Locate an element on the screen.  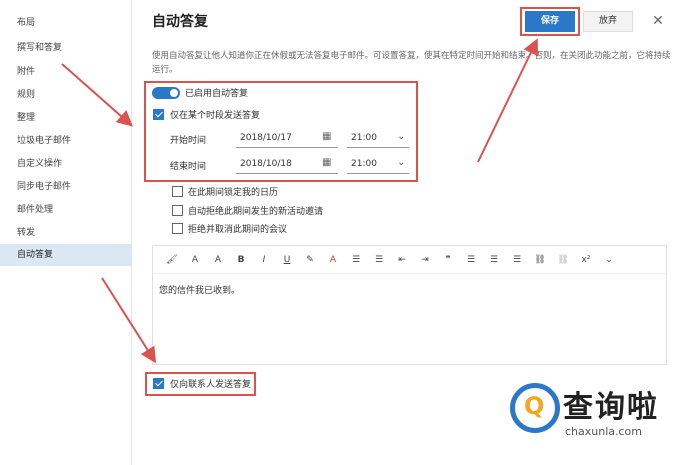
annotation-arrow-save is located at coordinates (507, 100).